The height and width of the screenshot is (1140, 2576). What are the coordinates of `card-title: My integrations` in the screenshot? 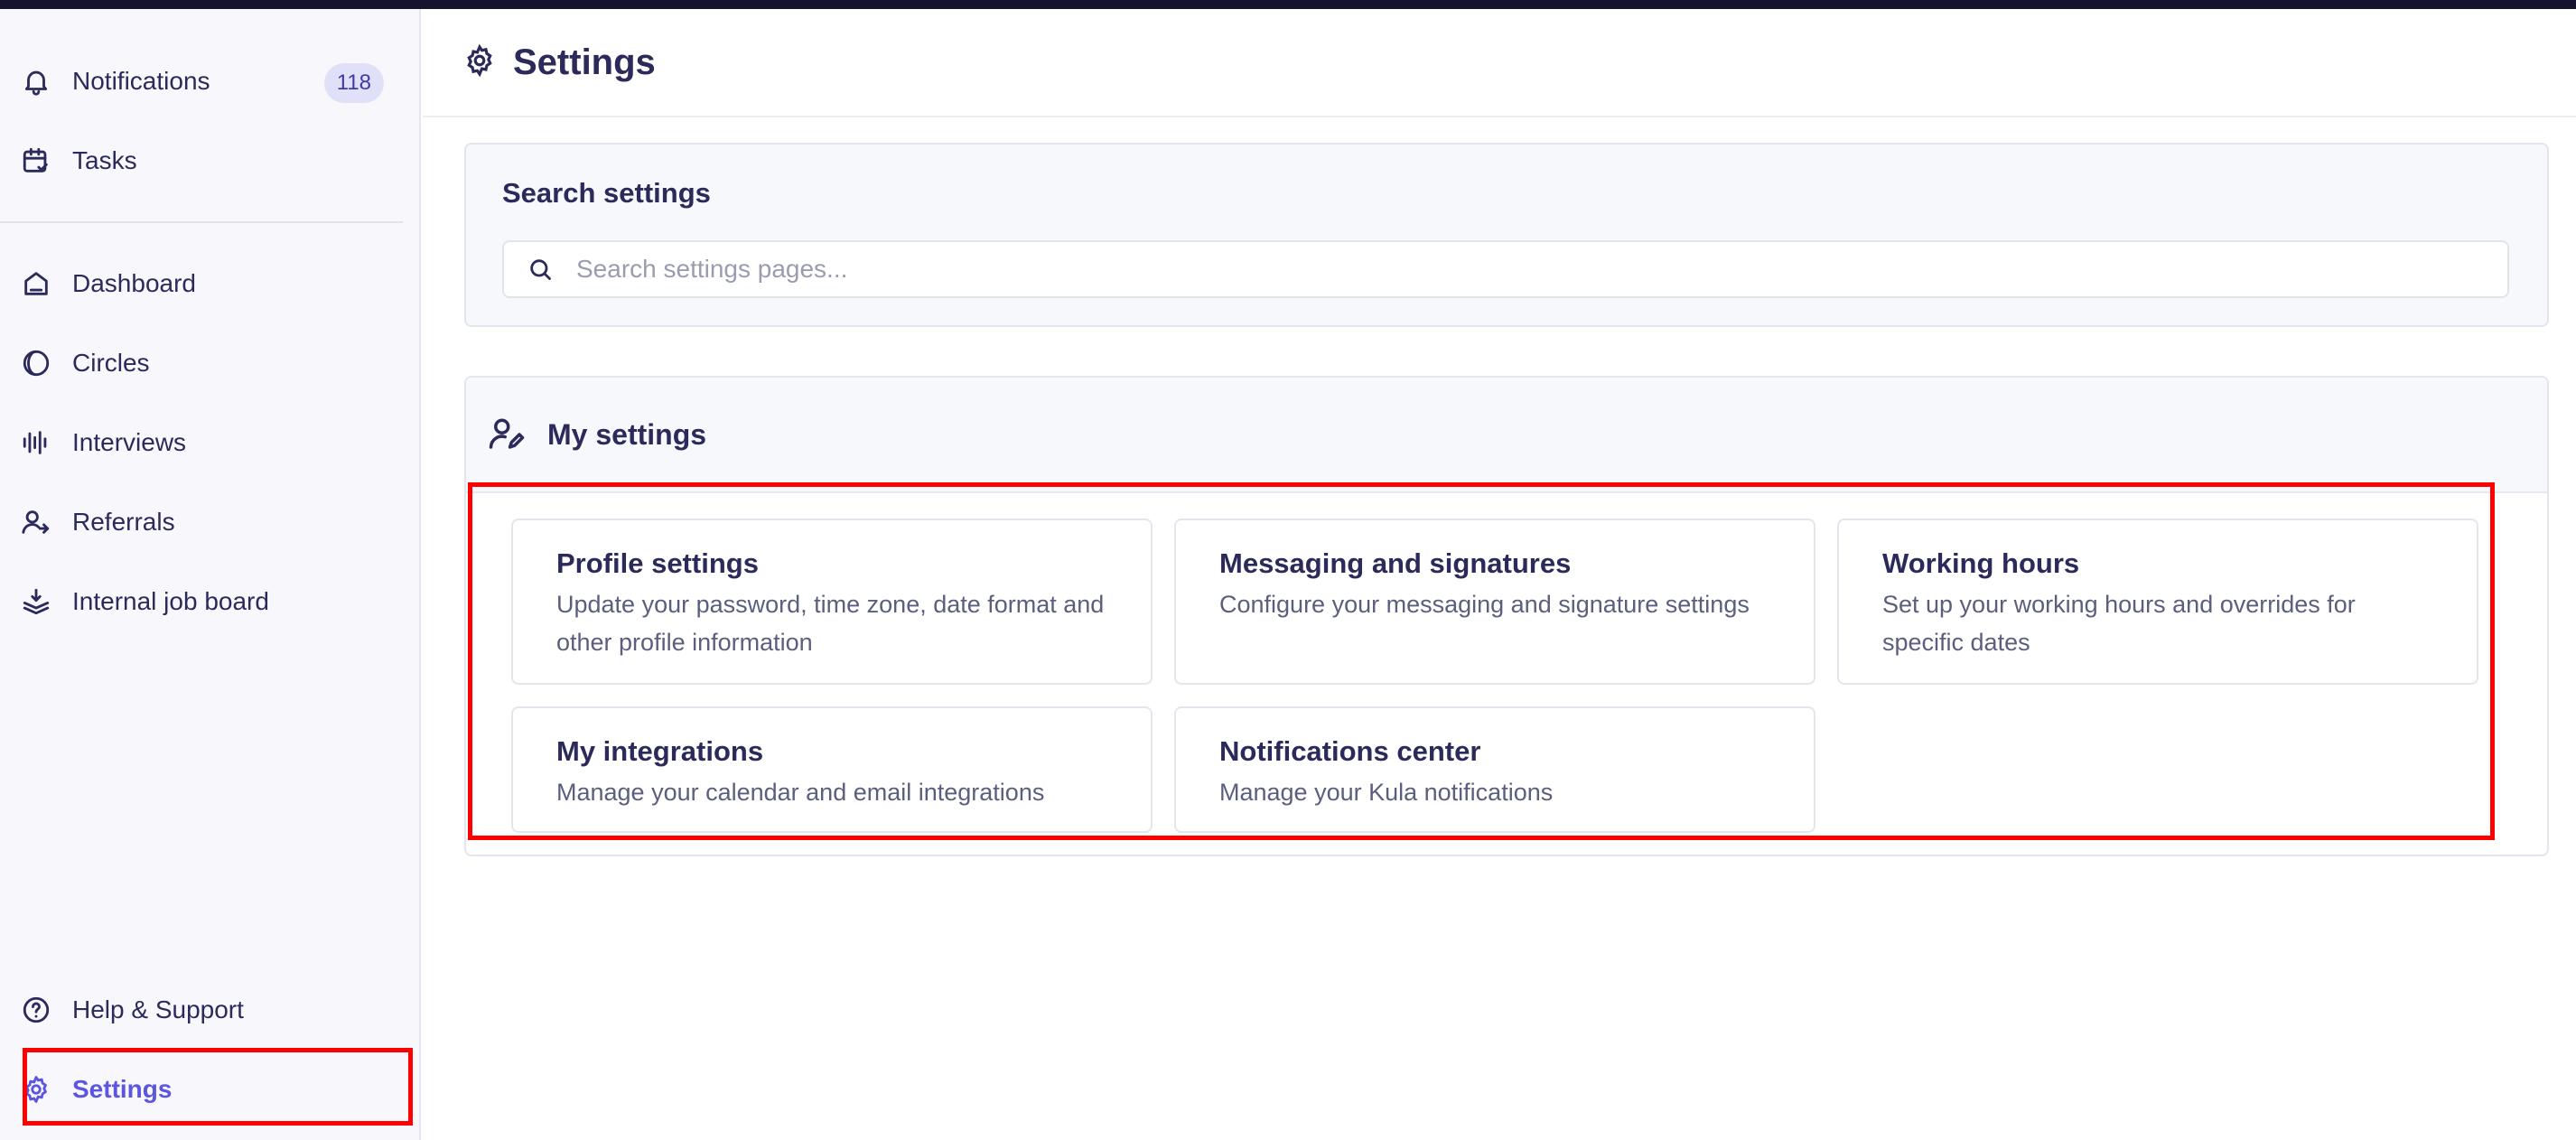 It's located at (660, 751).